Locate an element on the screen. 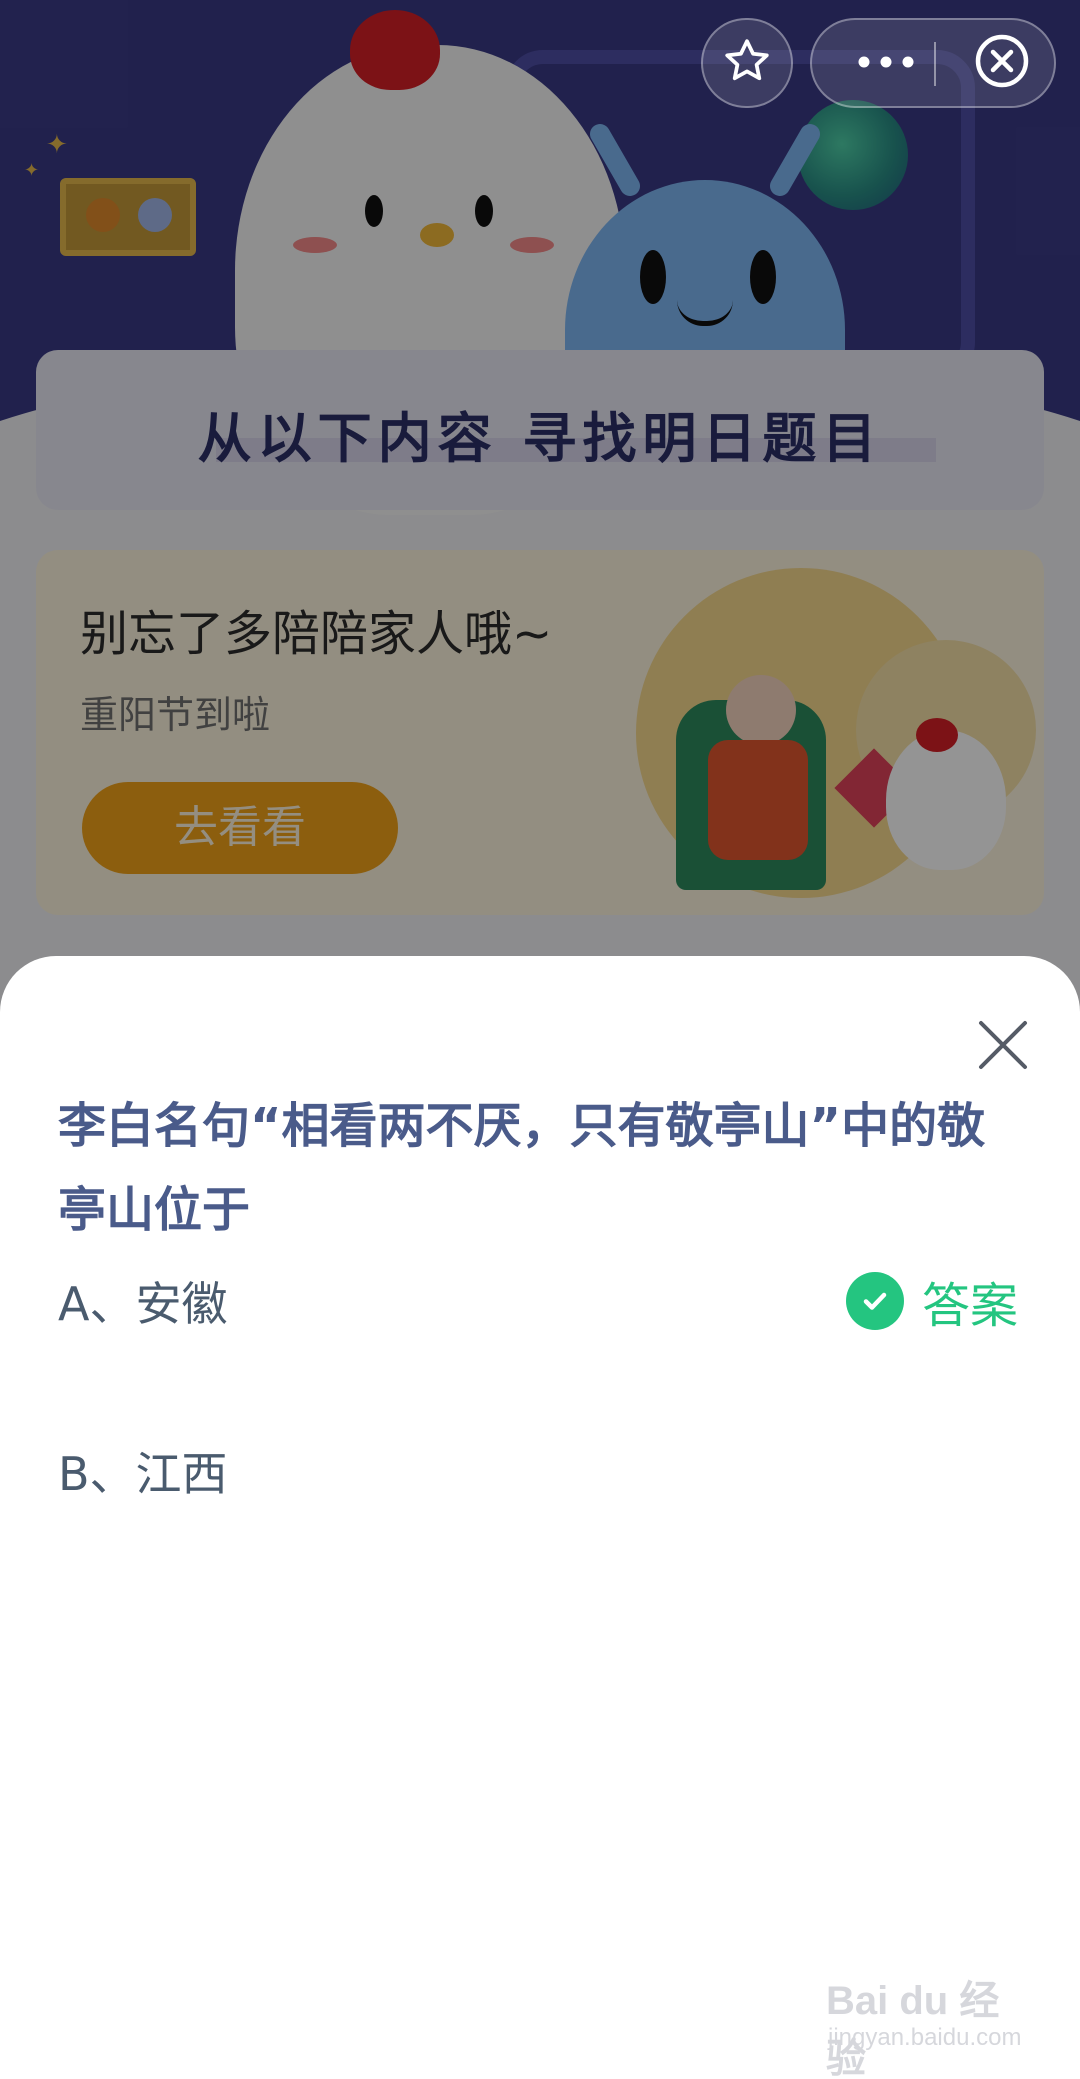 The image size is (1080, 2079). capsule-divider is located at coordinates (935, 64).